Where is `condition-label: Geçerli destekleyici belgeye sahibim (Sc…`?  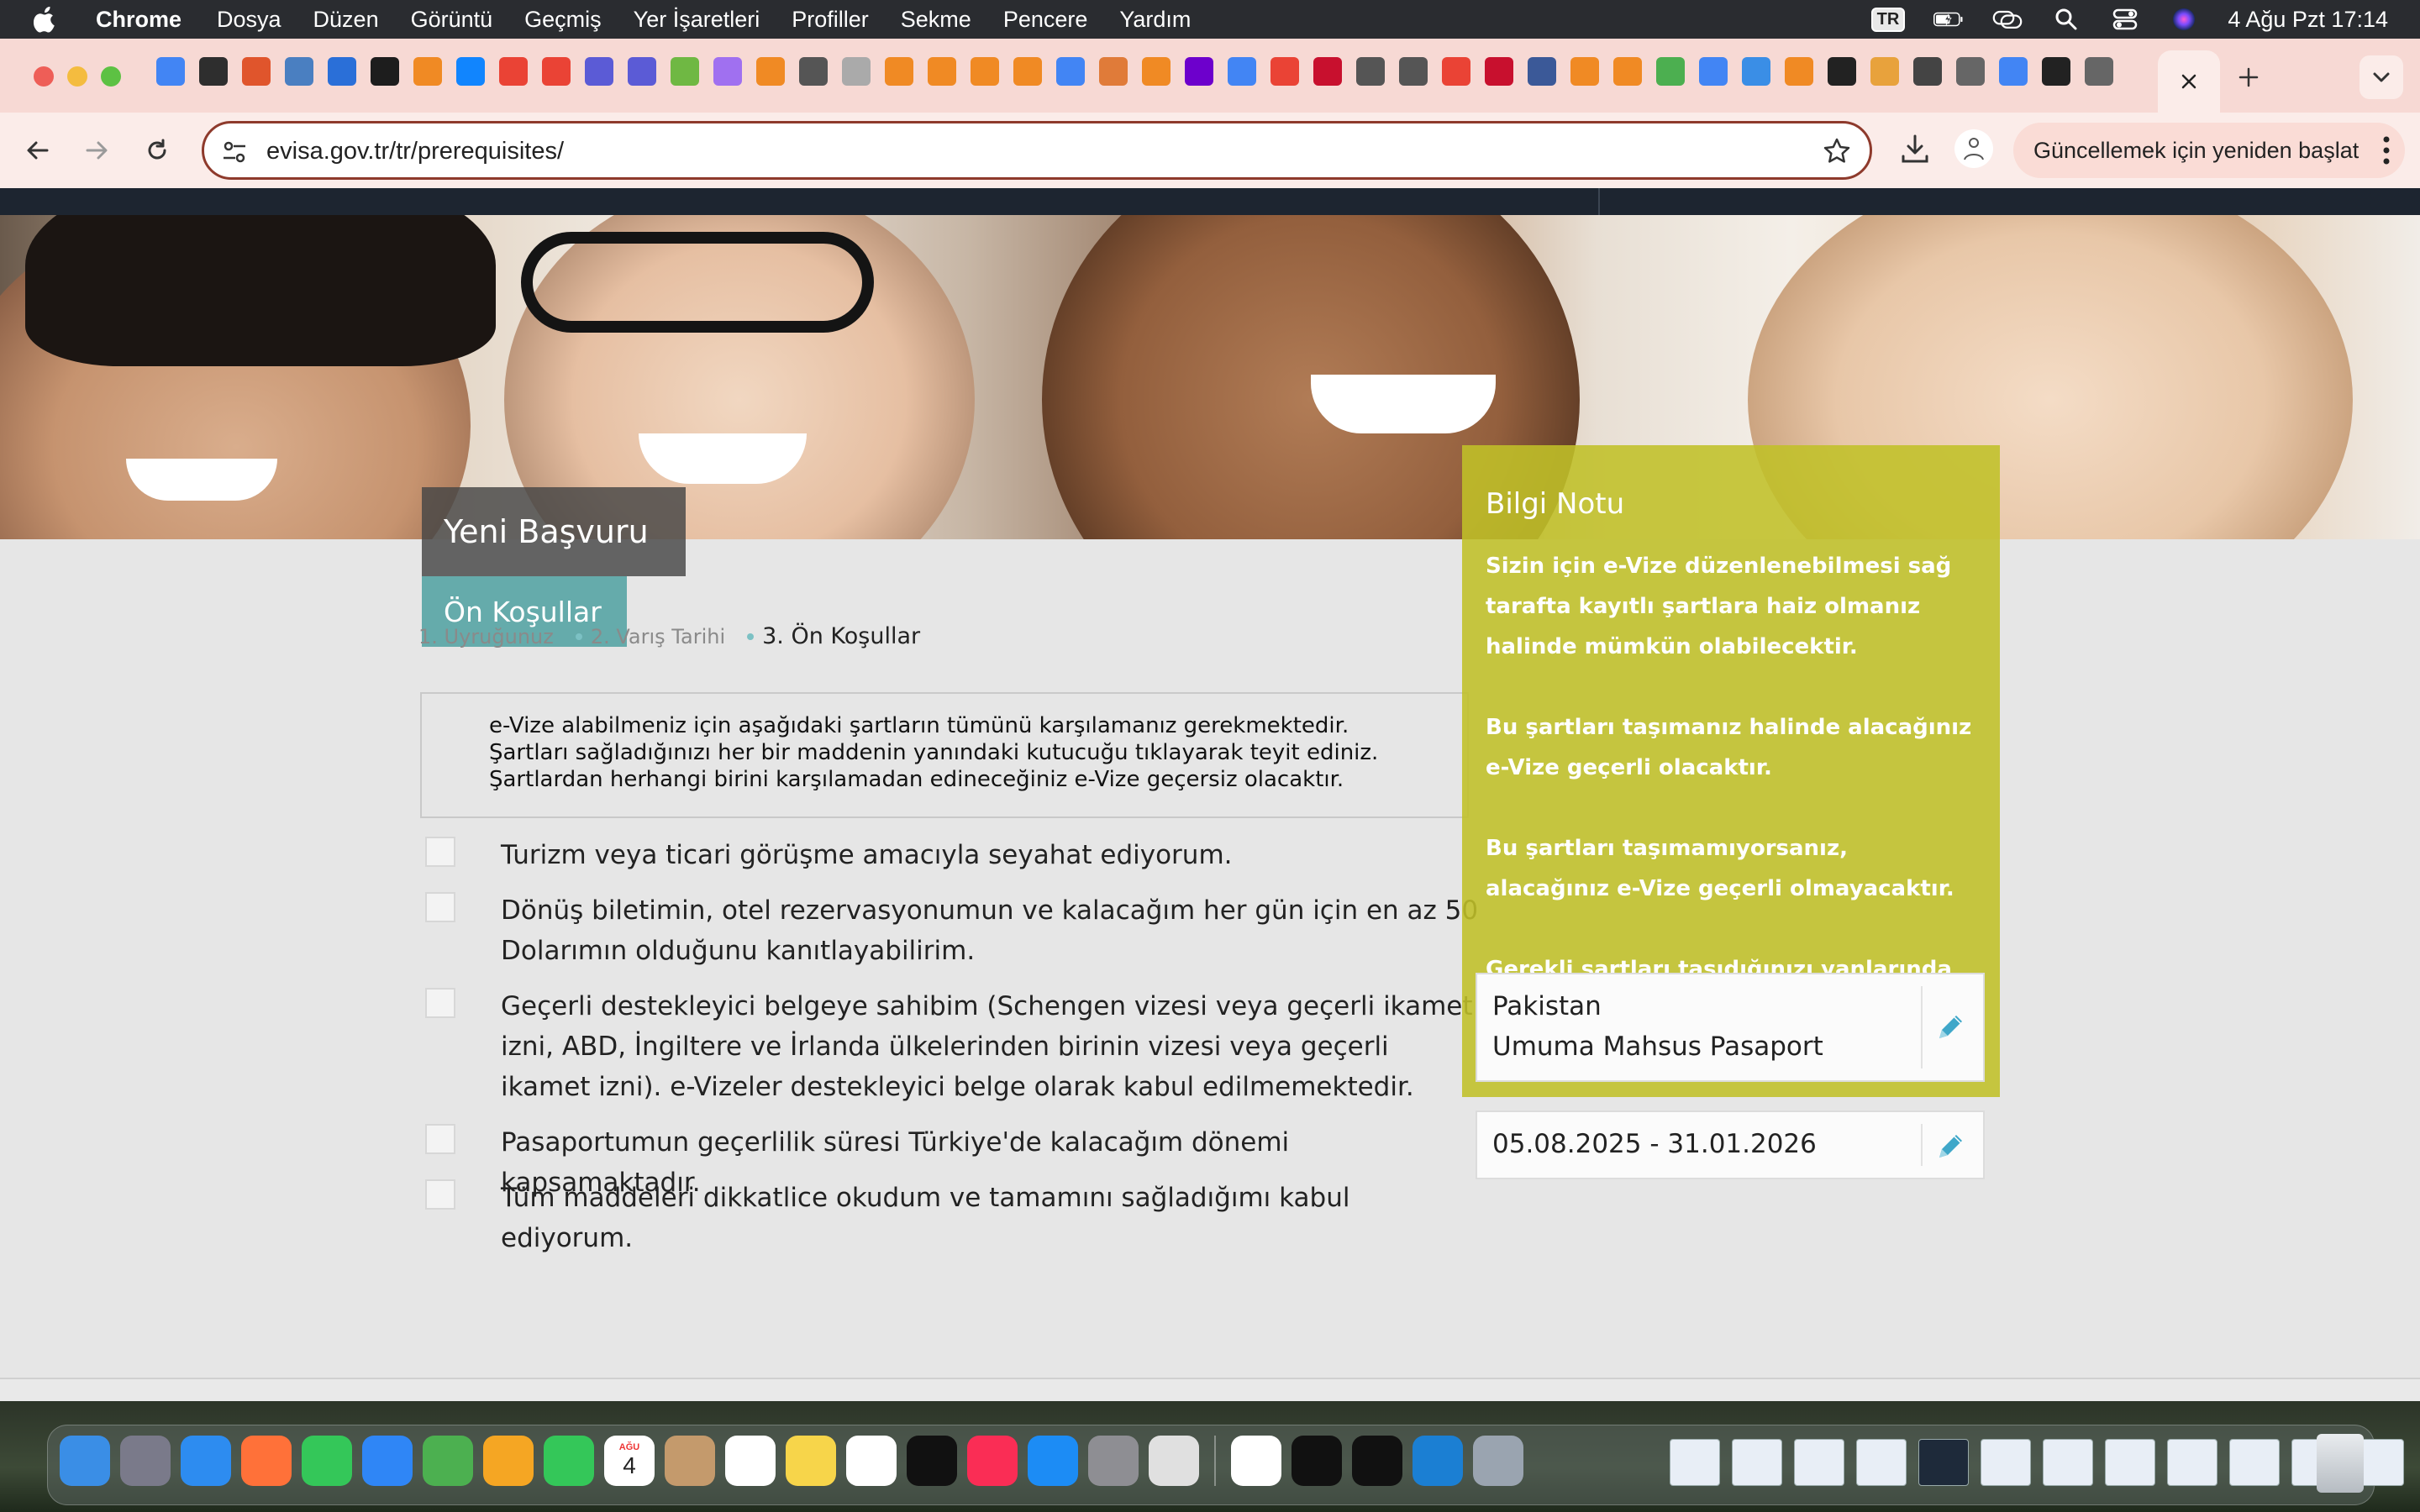 condition-label: Geçerli destekleyici belgeye sahibim (Sc… is located at coordinates (992, 1046).